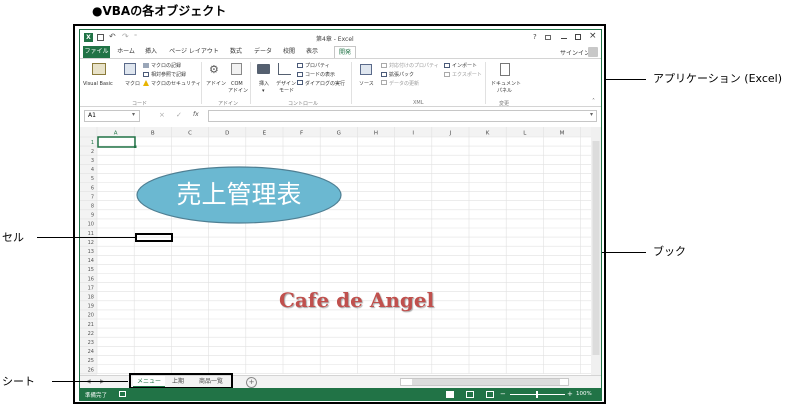 The image size is (810, 410). Describe the element at coordinates (91, 352) in the screenshot. I see `row-header: 24` at that location.